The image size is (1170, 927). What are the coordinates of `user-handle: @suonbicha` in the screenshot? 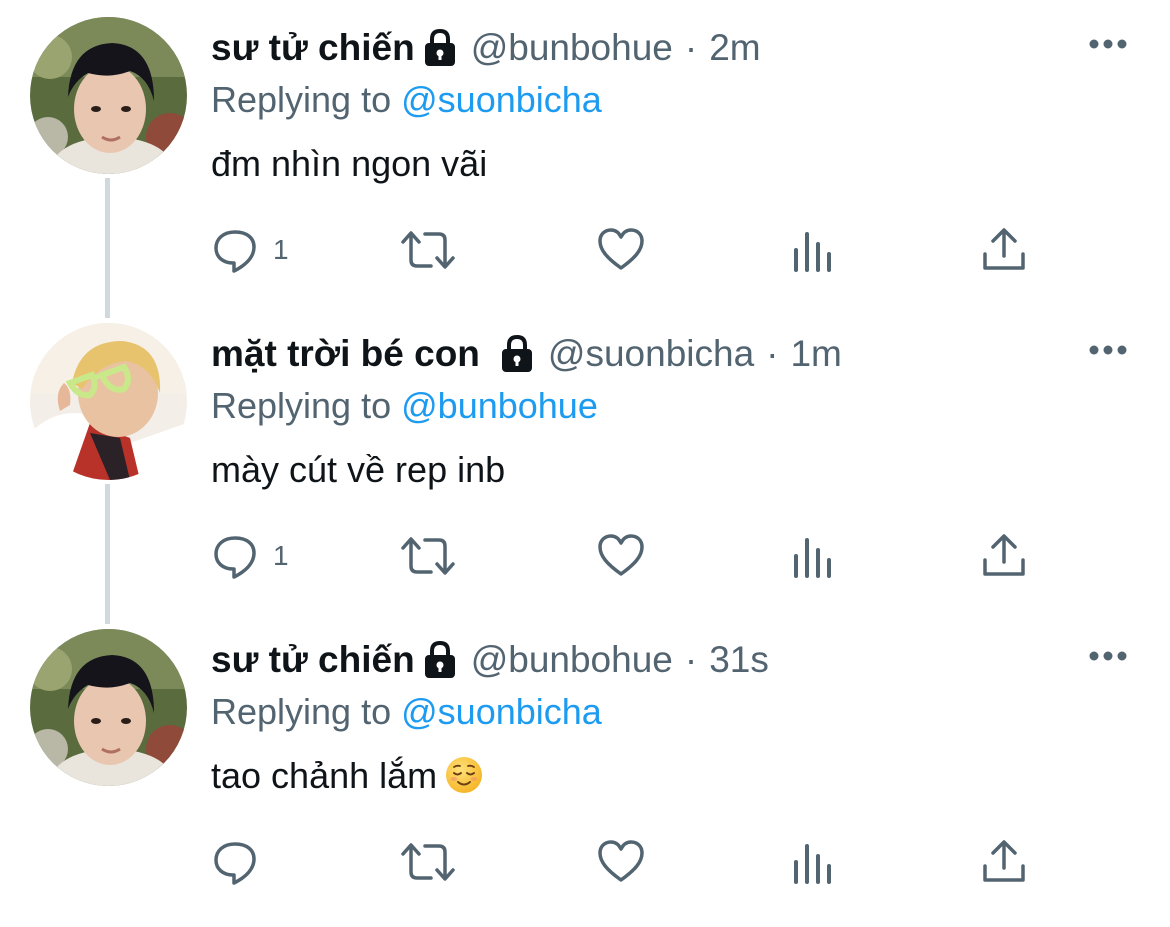 It's located at (651, 354).